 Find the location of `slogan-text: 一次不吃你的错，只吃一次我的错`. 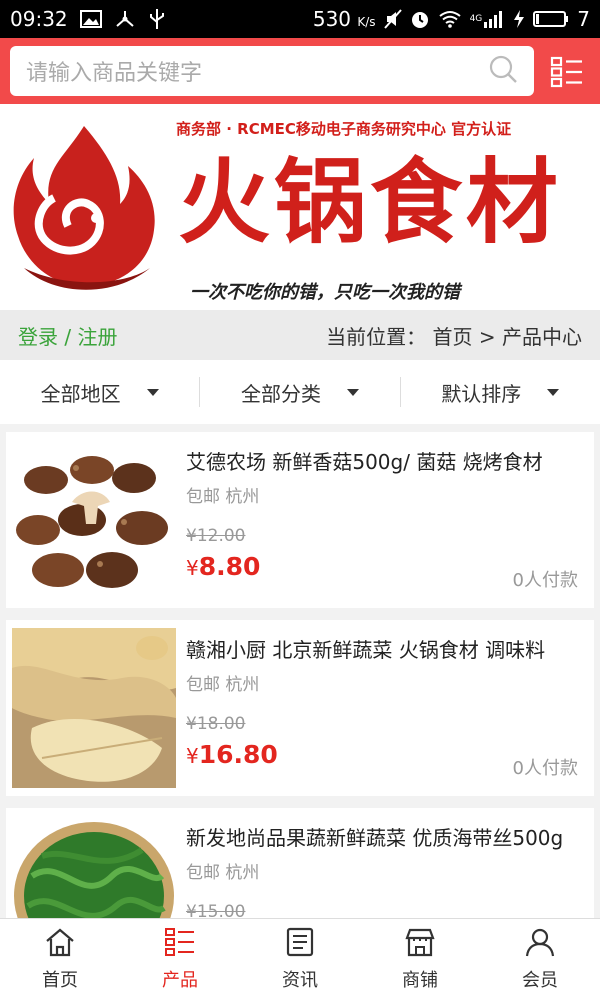

slogan-text: 一次不吃你的错，只吃一次我的错 is located at coordinates (325, 292).